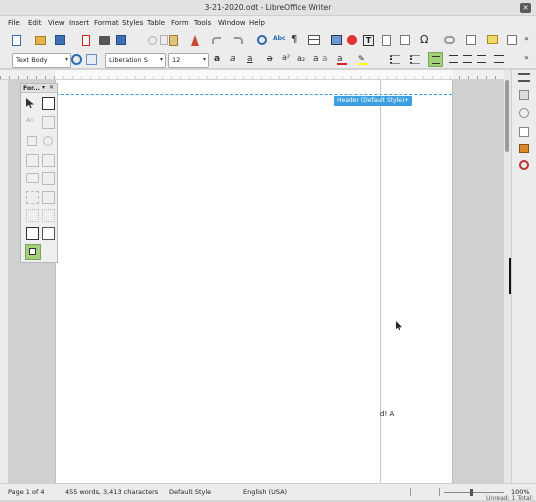 The height and width of the screenshot is (502, 536). I want to click on hyperlink-icon, so click(449, 40).